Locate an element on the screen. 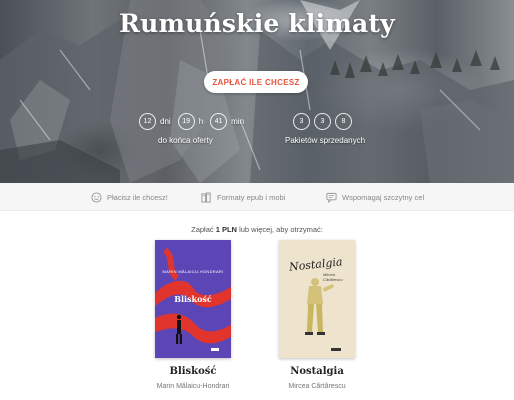 The image size is (514, 400). pay-what-you-want-button: ZAPŁAĆ ILE CHCESZ is located at coordinates (256, 82).